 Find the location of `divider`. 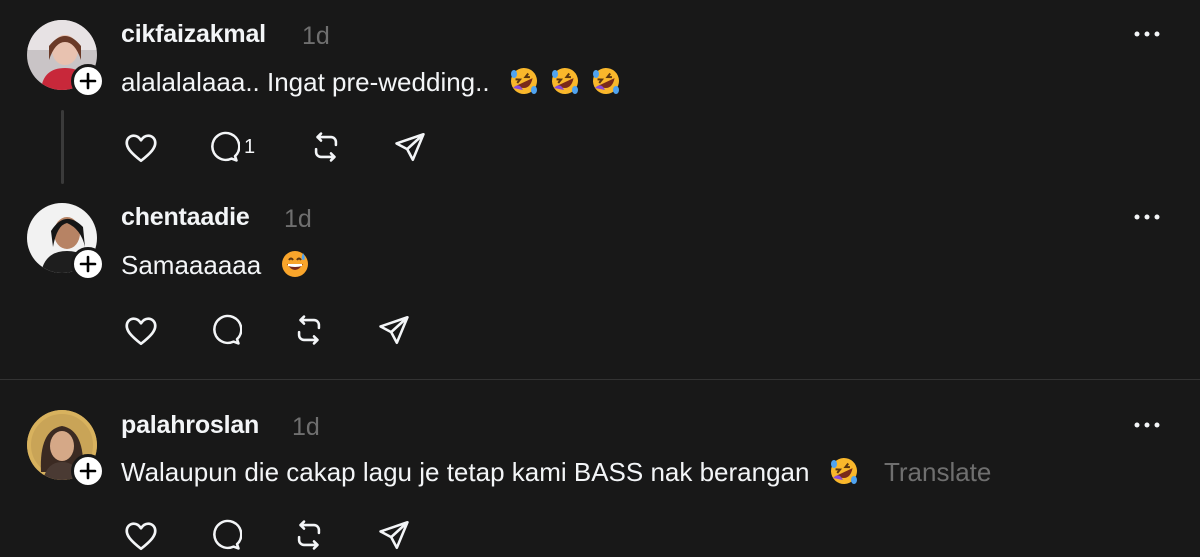

divider is located at coordinates (600, 379).